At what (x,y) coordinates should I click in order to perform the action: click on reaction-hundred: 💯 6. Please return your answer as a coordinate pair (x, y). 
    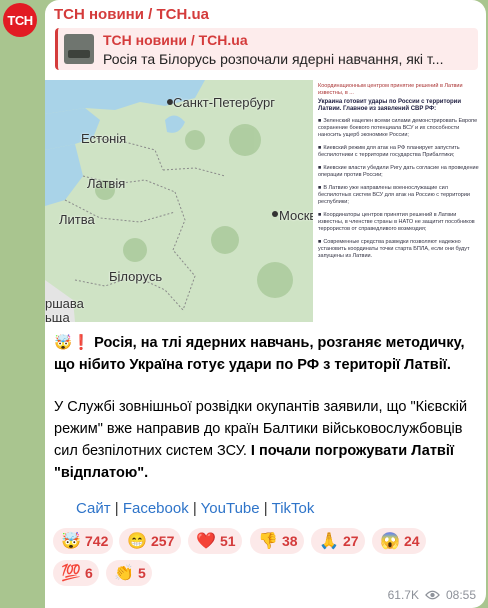
    Looking at the image, I should click on (76, 573).